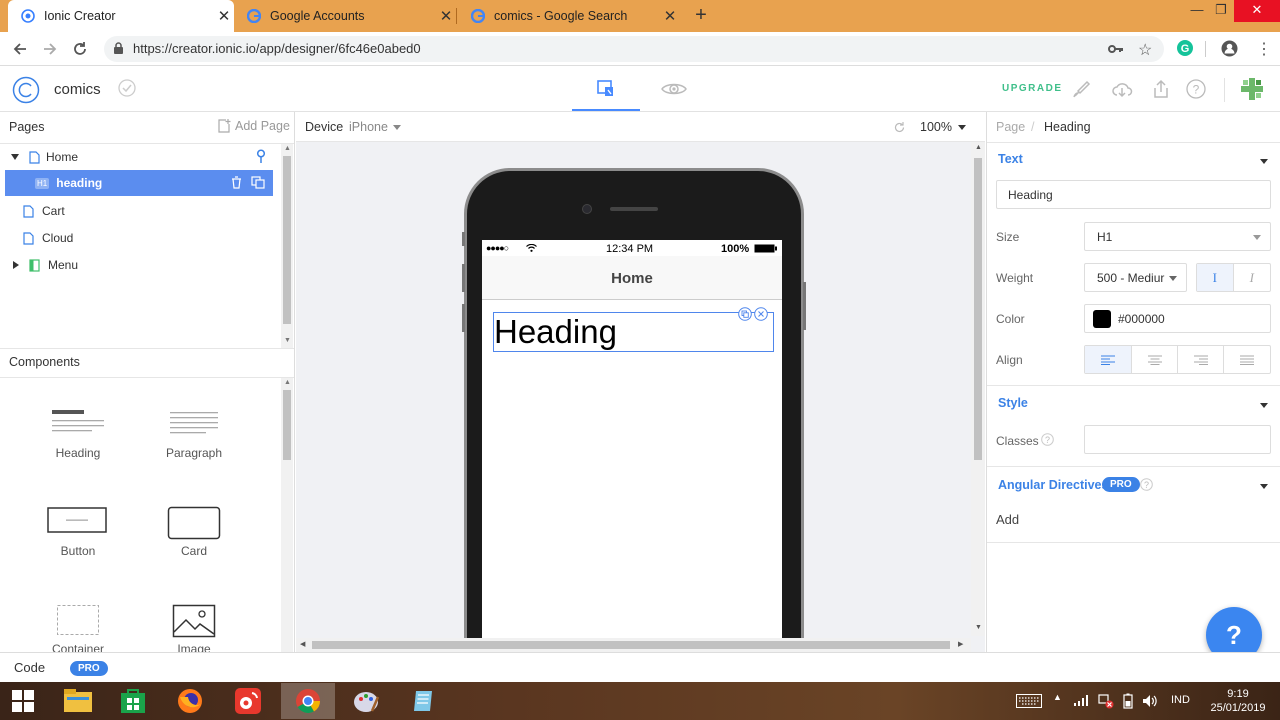 The width and height of the screenshot is (1280, 720). Describe the element at coordinates (26, 90) in the screenshot. I see `ionic-logo-icon` at that location.